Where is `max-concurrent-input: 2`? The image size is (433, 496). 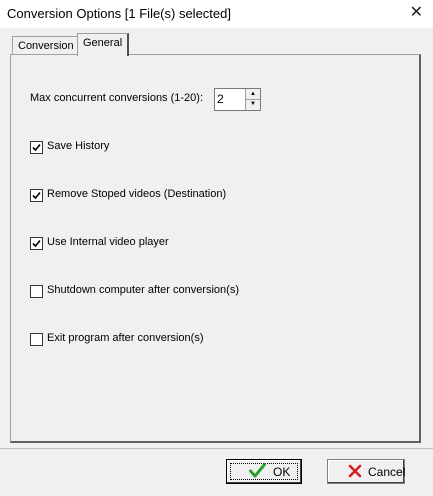 max-concurrent-input: 2 is located at coordinates (220, 99).